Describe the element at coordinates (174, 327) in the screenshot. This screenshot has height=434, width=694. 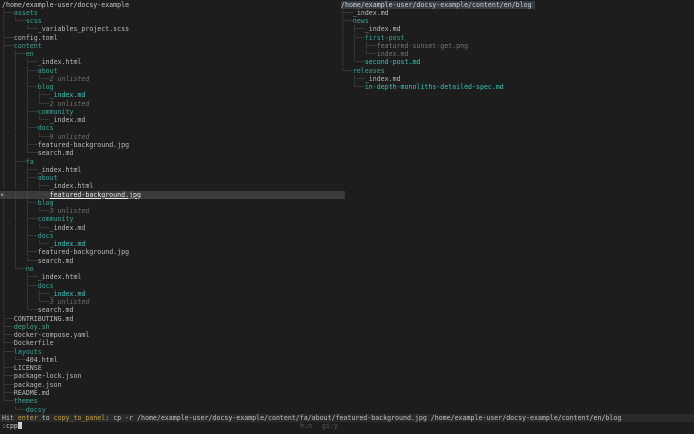
I see `tree-row: ├──deploy.sh` at that location.